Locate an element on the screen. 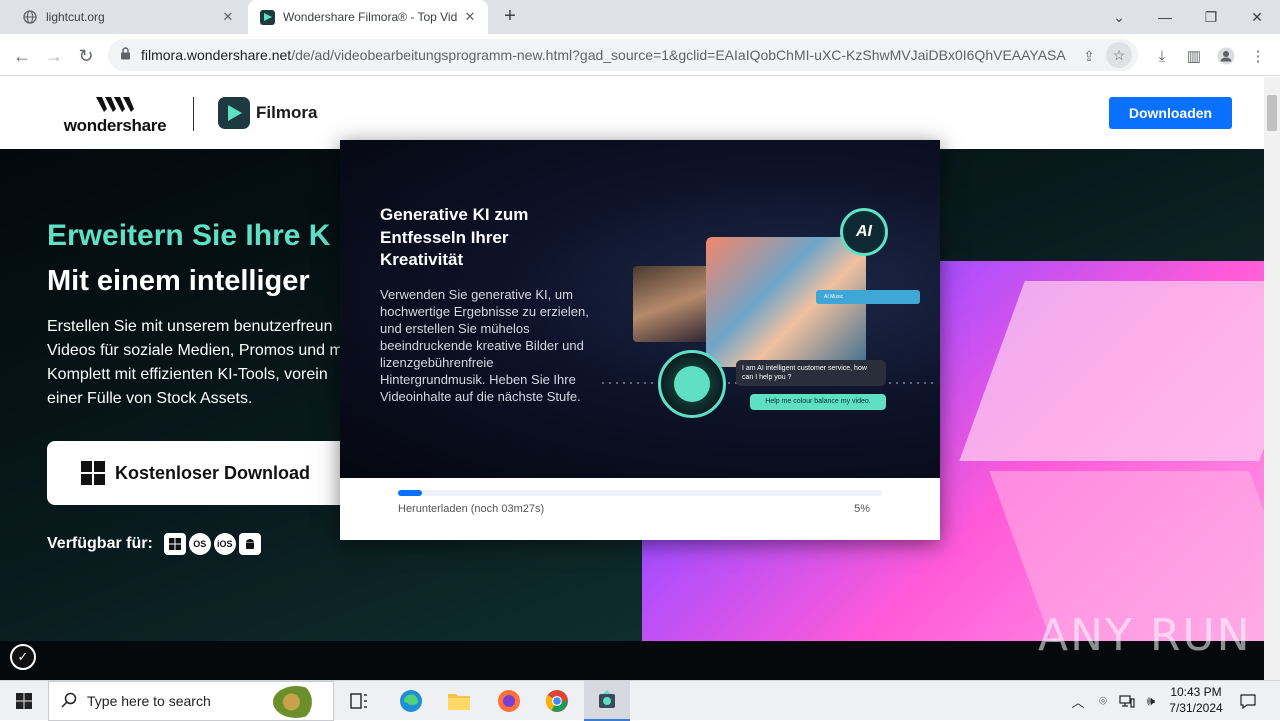  chrome-icon is located at coordinates (557, 701).